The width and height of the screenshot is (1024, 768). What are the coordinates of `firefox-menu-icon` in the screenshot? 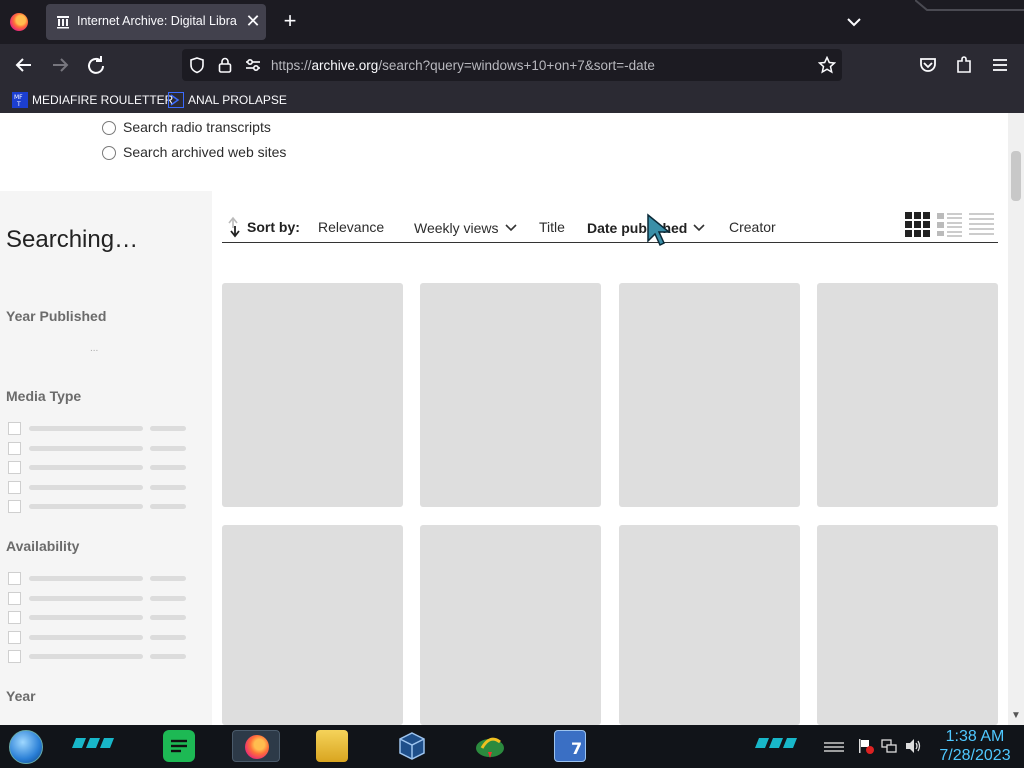 It's located at (19, 22).